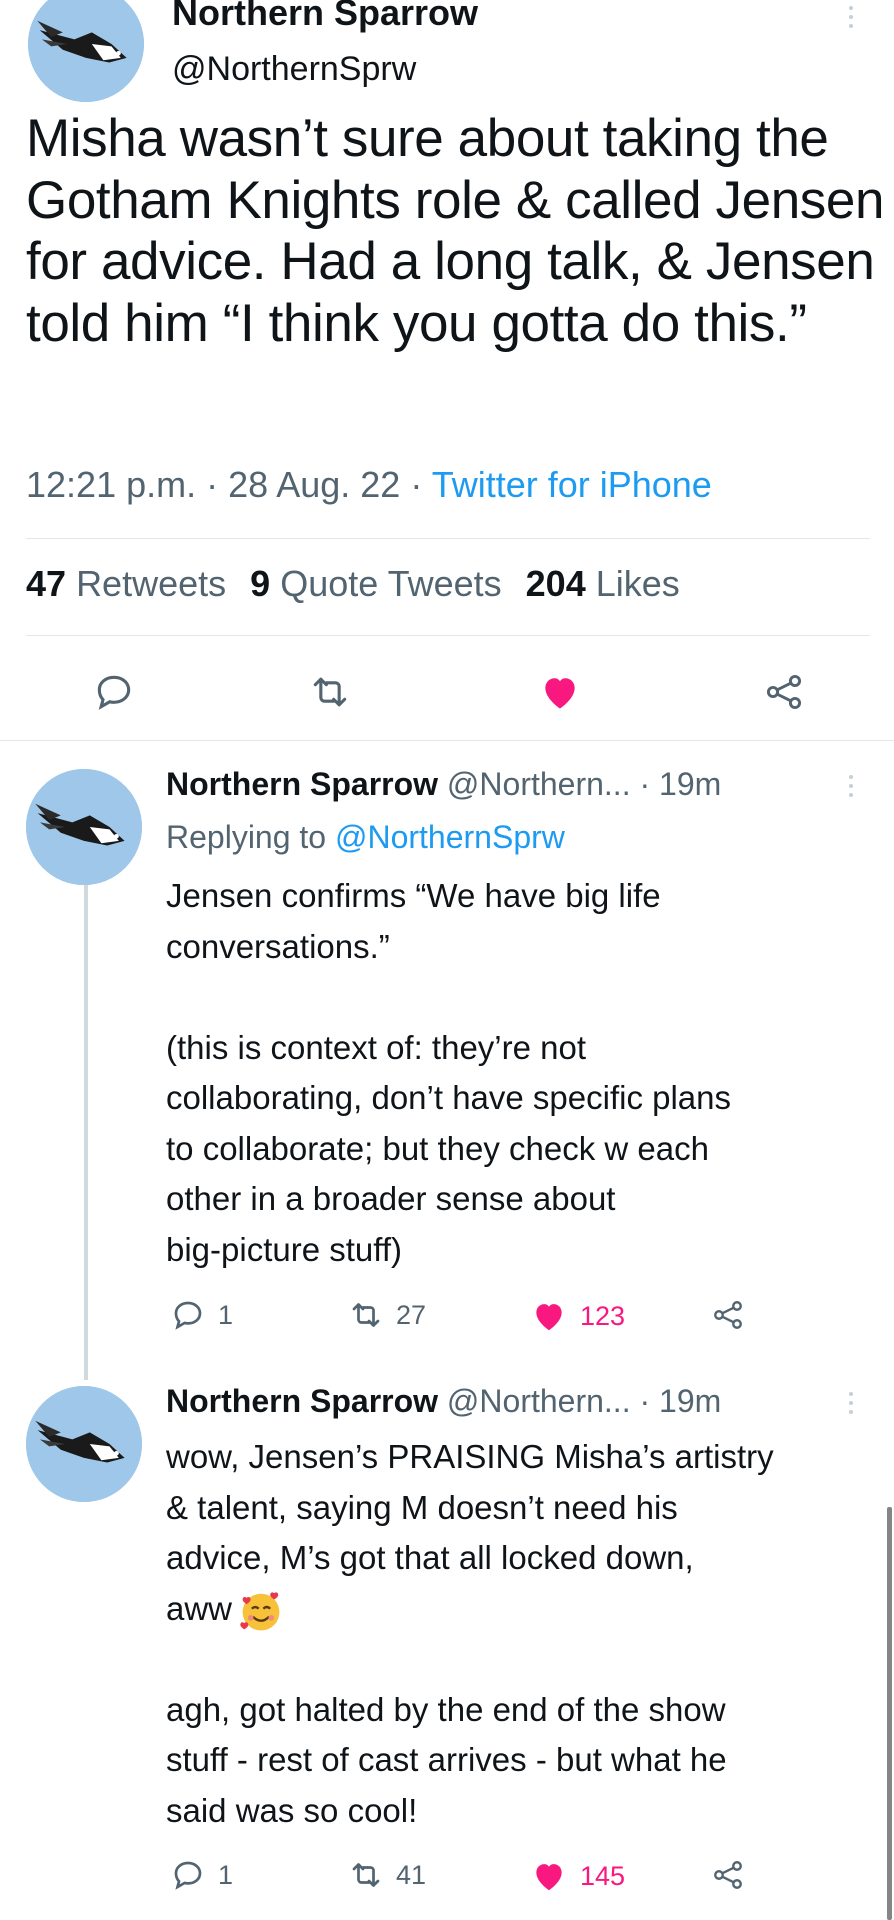  What do you see at coordinates (261, 1611) in the screenshot?
I see `smiling-face-with-hearts-emoji` at bounding box center [261, 1611].